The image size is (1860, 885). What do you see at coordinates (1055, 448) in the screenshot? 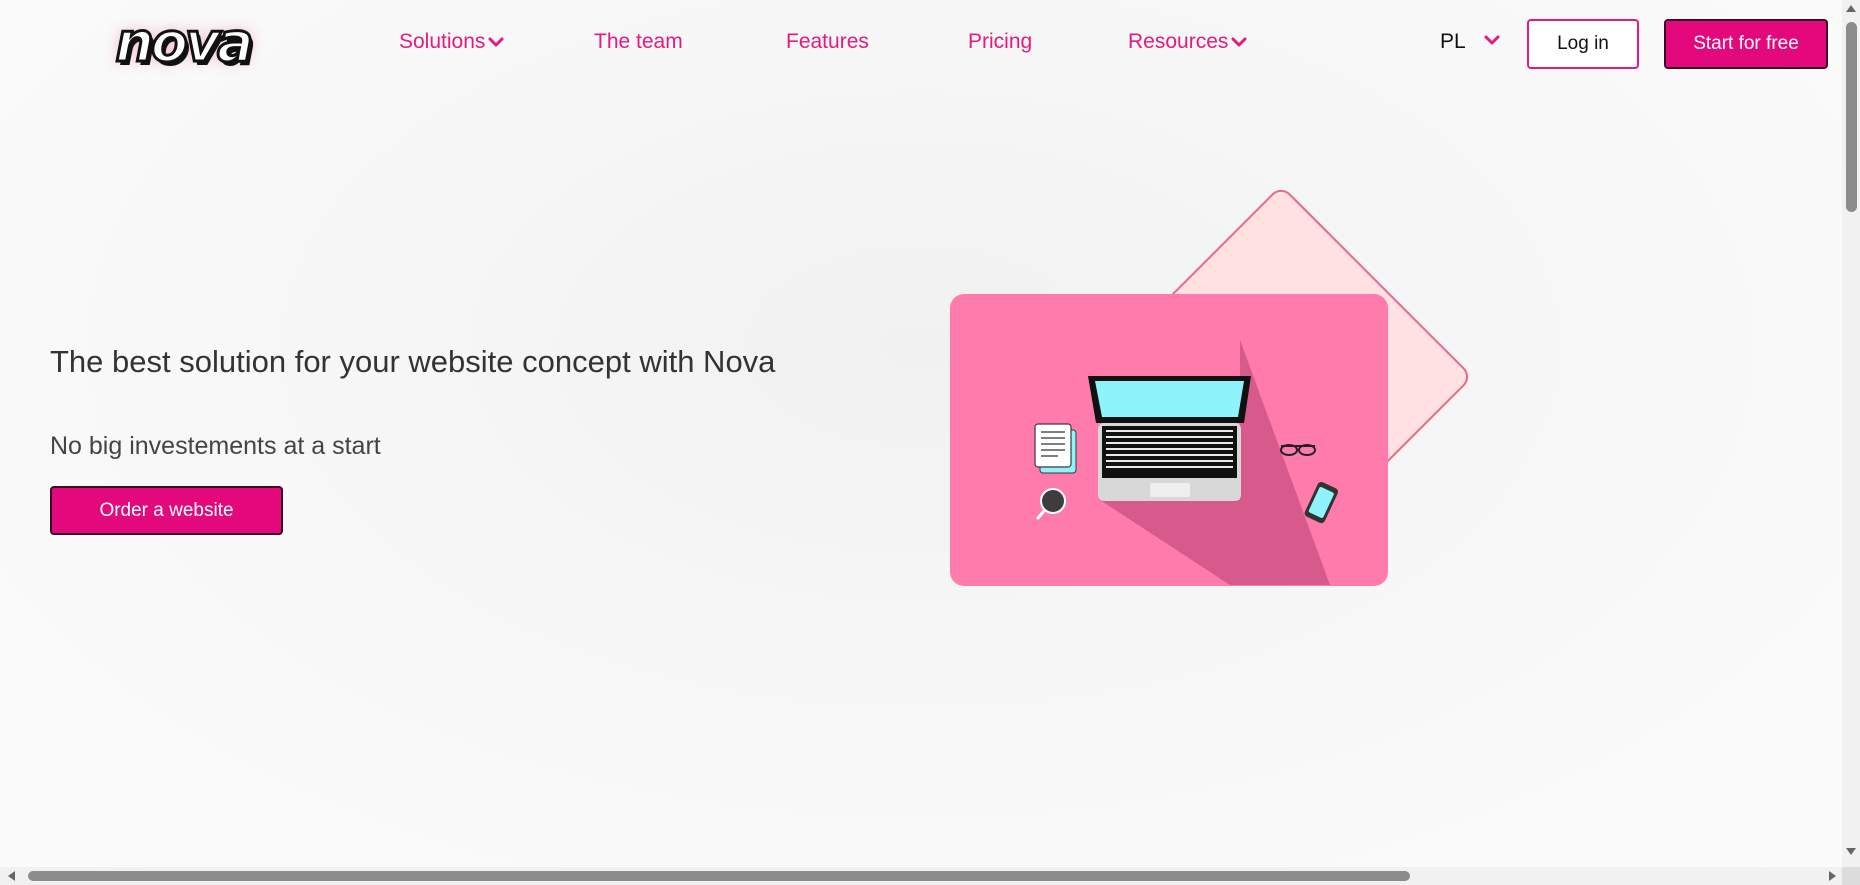
I see `document-icon` at bounding box center [1055, 448].